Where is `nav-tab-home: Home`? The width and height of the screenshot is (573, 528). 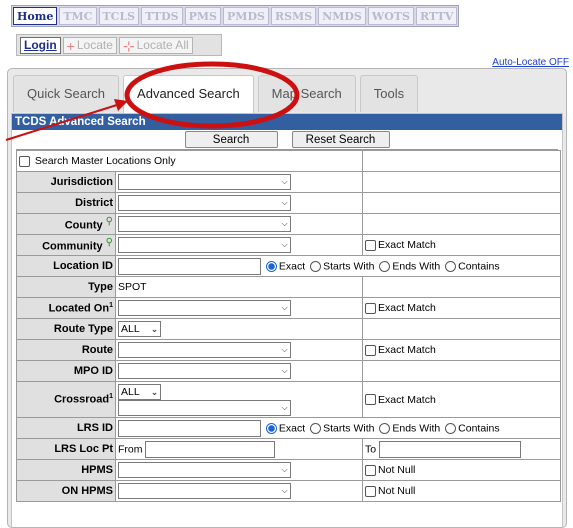
nav-tab-home: Home is located at coordinates (35, 16).